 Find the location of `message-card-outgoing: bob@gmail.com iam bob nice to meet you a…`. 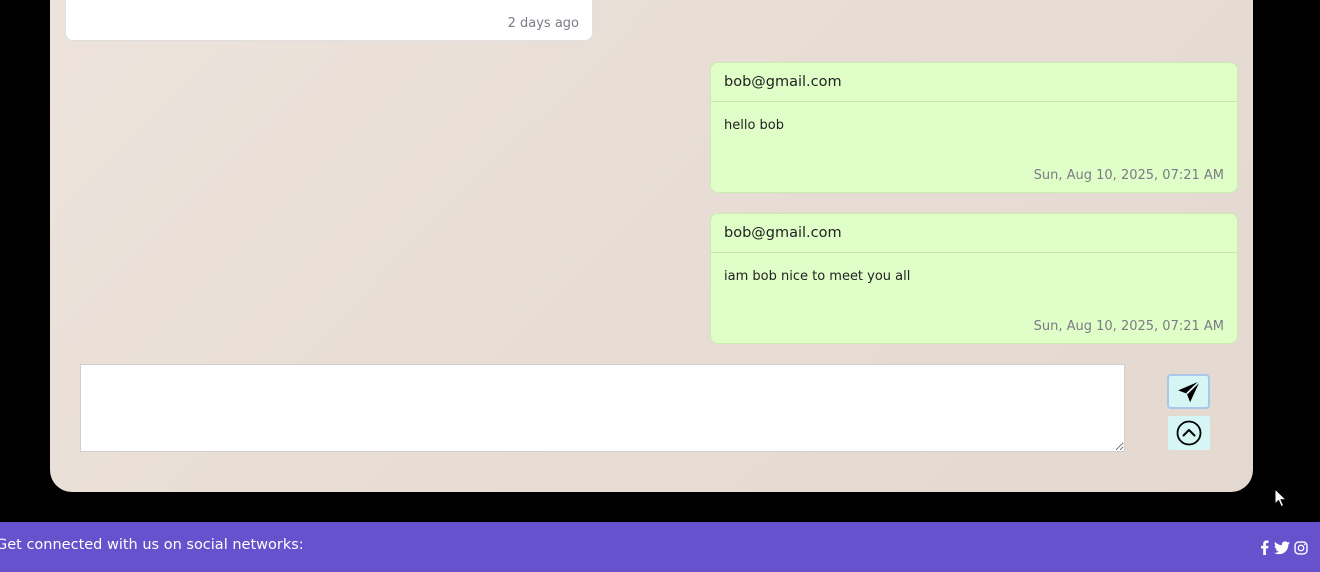

message-card-outgoing: bob@gmail.com iam bob nice to meet you a… is located at coordinates (974, 278).